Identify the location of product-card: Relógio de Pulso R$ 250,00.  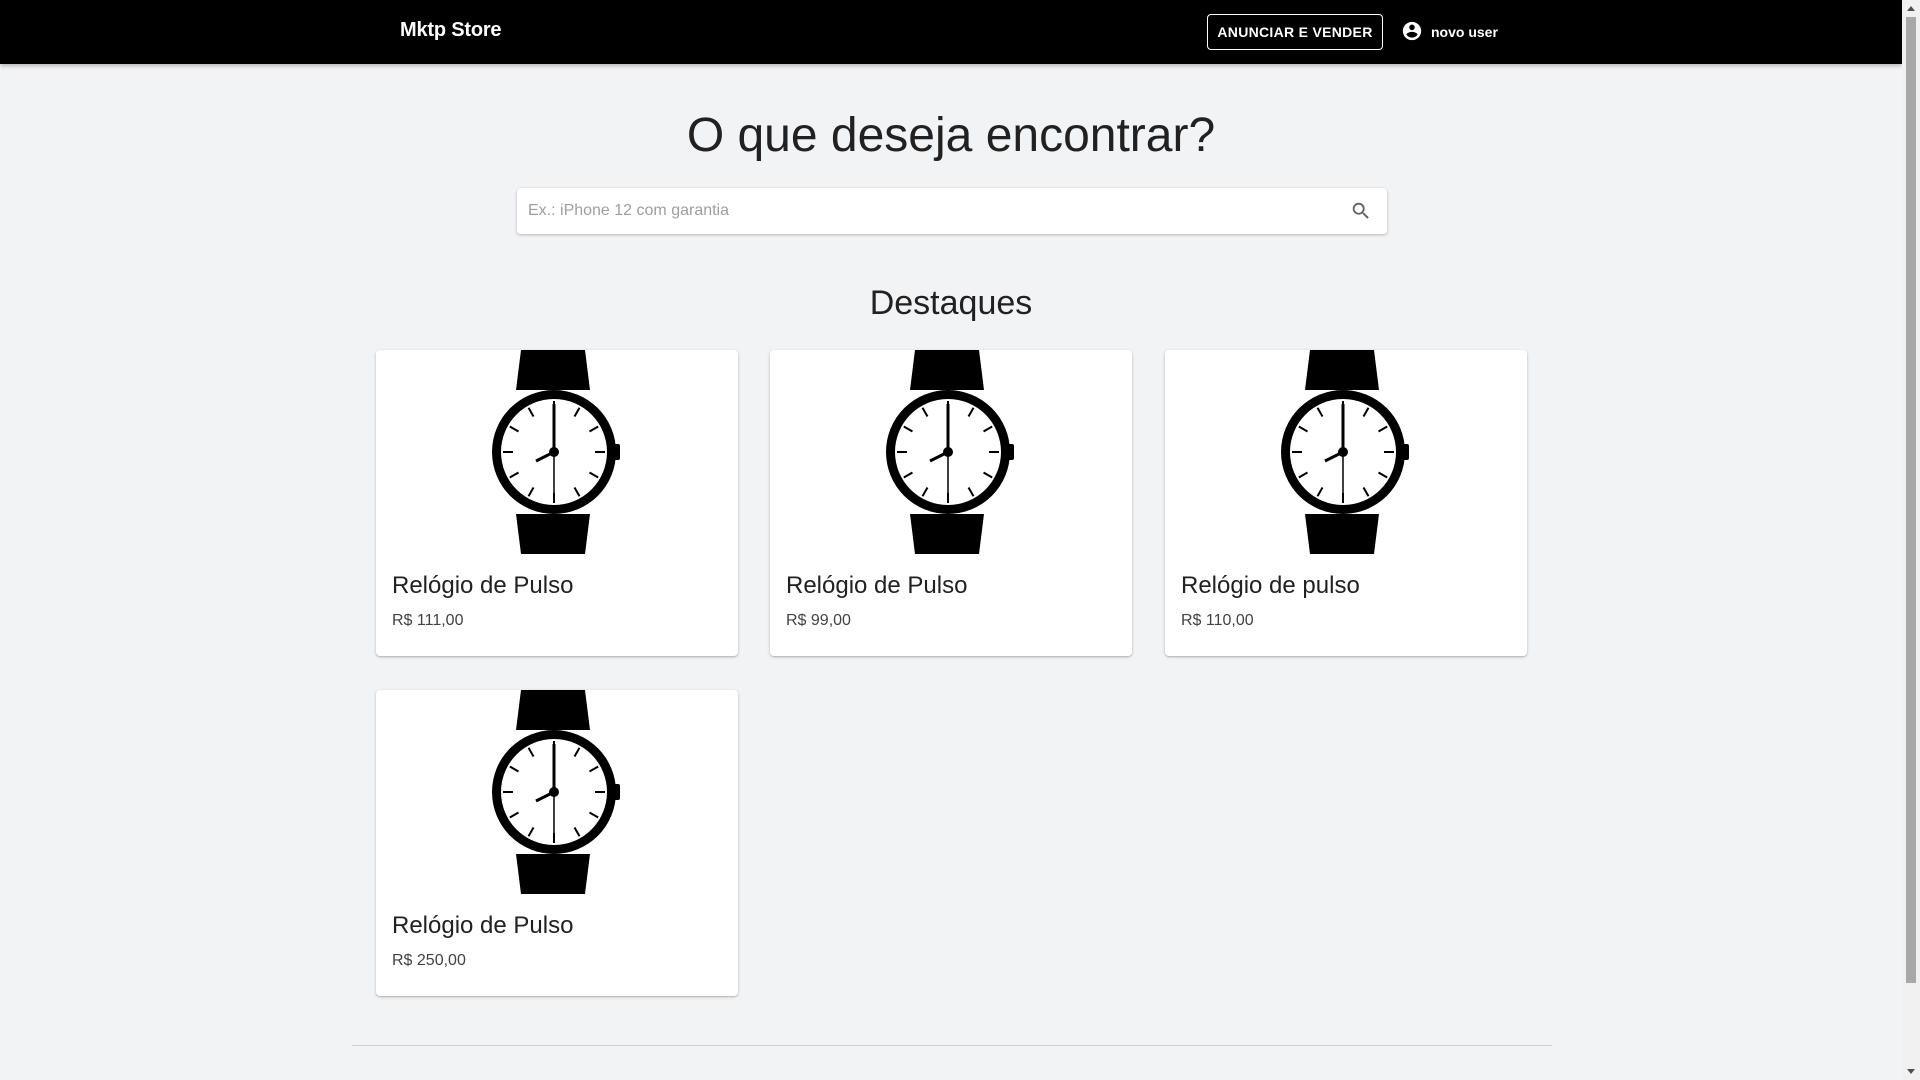
(557, 843).